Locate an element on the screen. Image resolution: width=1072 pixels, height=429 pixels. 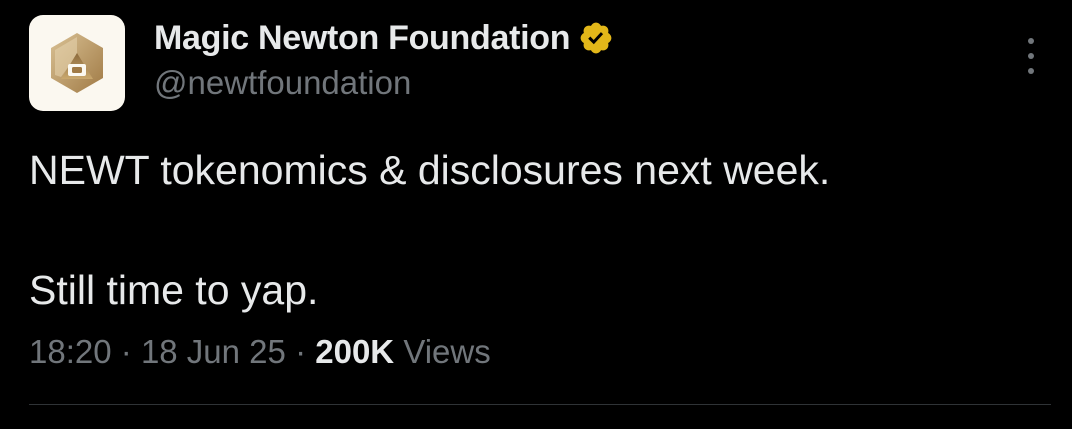
user-handle: @newtfoundation is located at coordinates (384, 83).